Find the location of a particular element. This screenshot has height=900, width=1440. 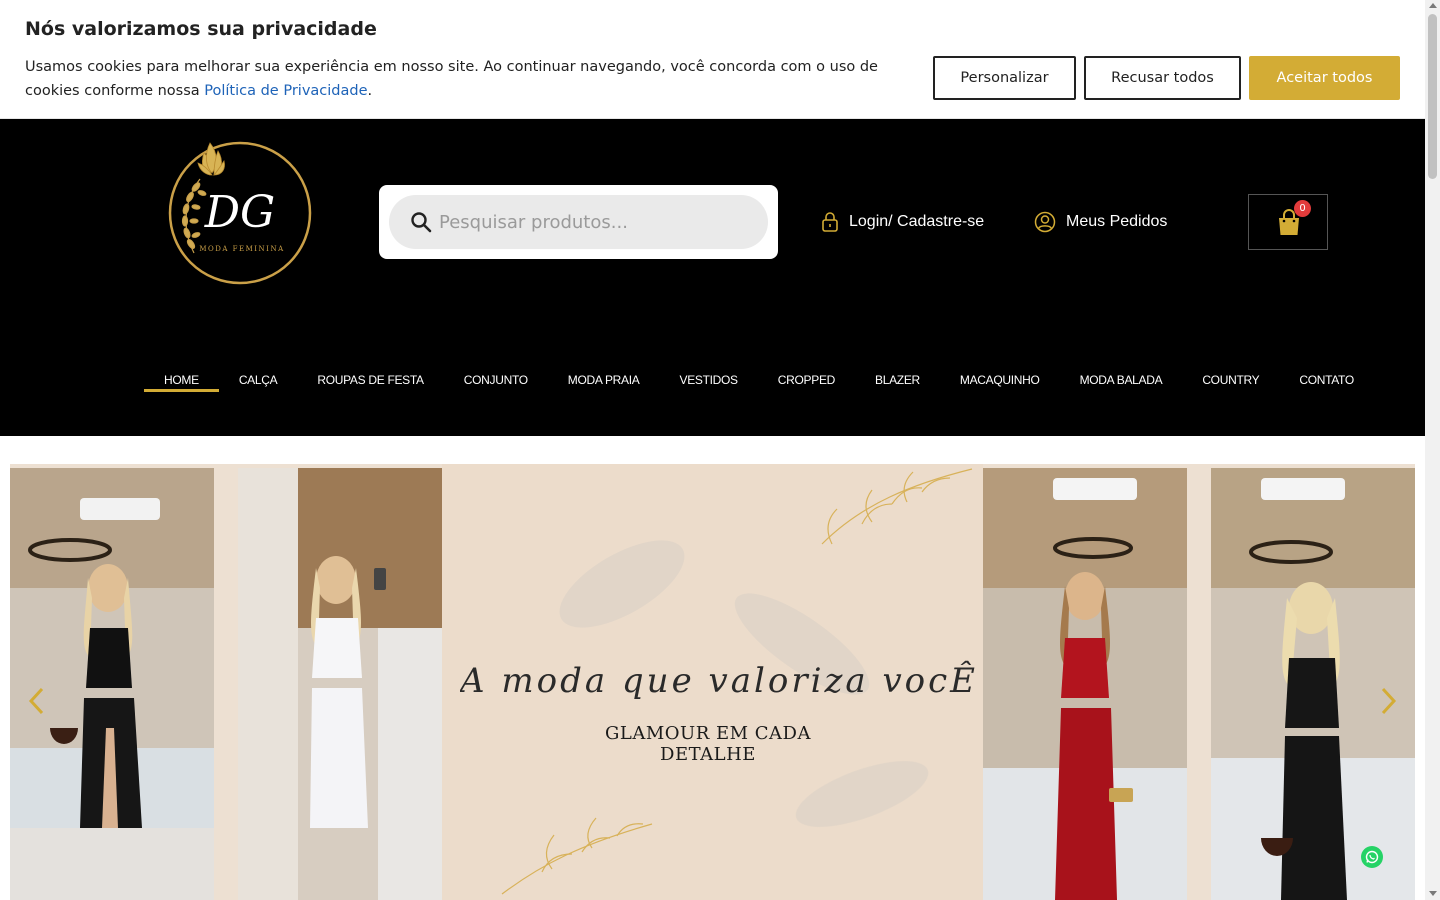

hero-subtitle: GLAMOUR EM CADA DETALHE is located at coordinates (708, 744).